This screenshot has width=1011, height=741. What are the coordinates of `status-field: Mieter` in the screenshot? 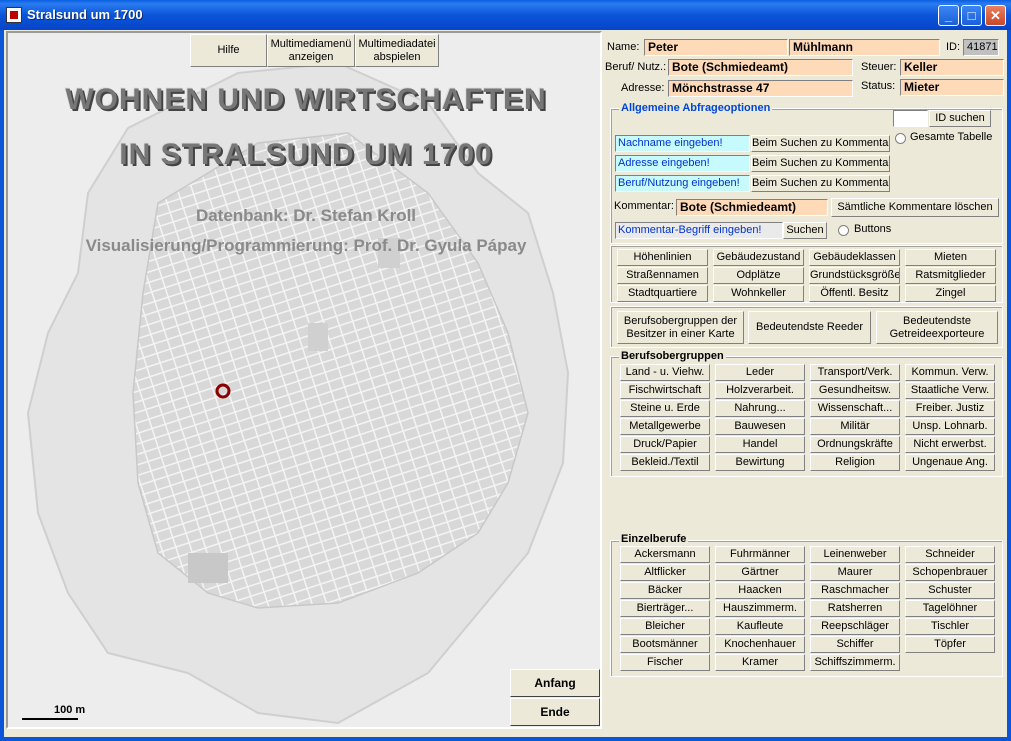 It's located at (952, 87).